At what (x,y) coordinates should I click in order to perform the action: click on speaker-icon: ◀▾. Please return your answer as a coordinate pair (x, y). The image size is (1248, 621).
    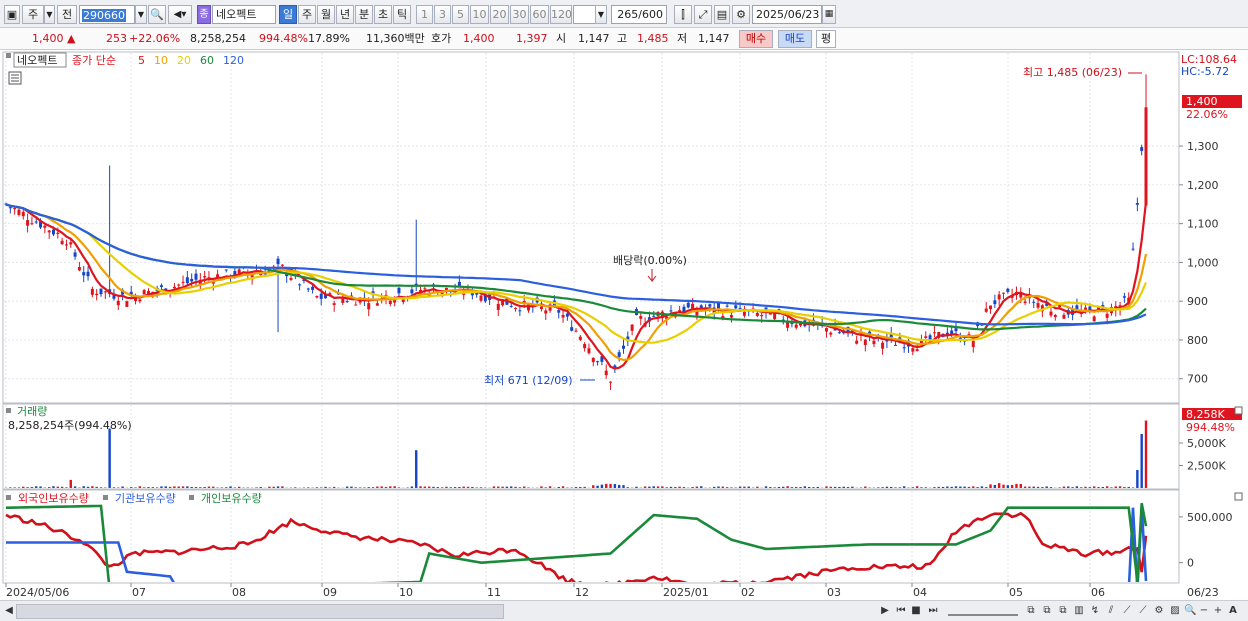
    Looking at the image, I should click on (180, 14).